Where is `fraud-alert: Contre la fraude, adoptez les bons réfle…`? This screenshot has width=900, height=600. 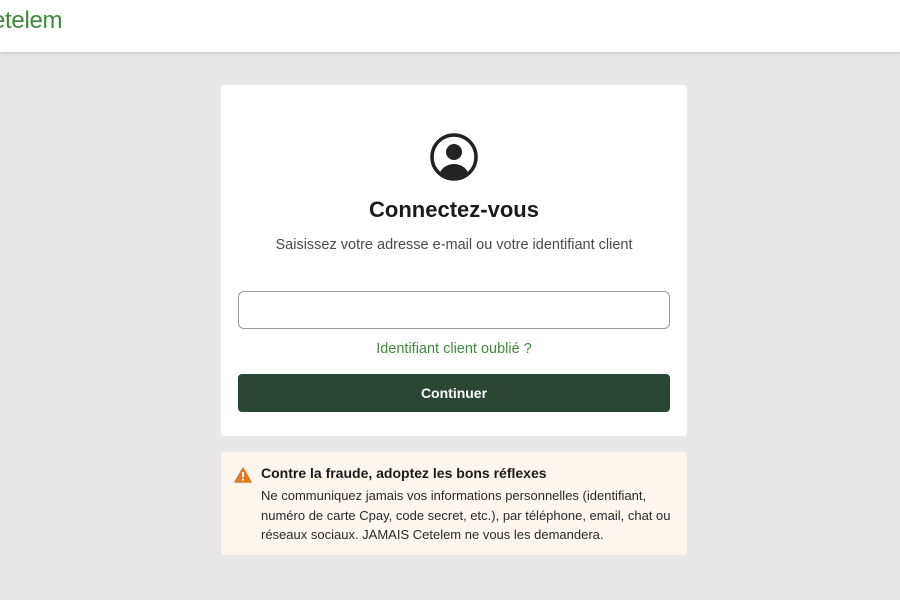
fraud-alert: Contre la fraude, adoptez les bons réfle… is located at coordinates (454, 503).